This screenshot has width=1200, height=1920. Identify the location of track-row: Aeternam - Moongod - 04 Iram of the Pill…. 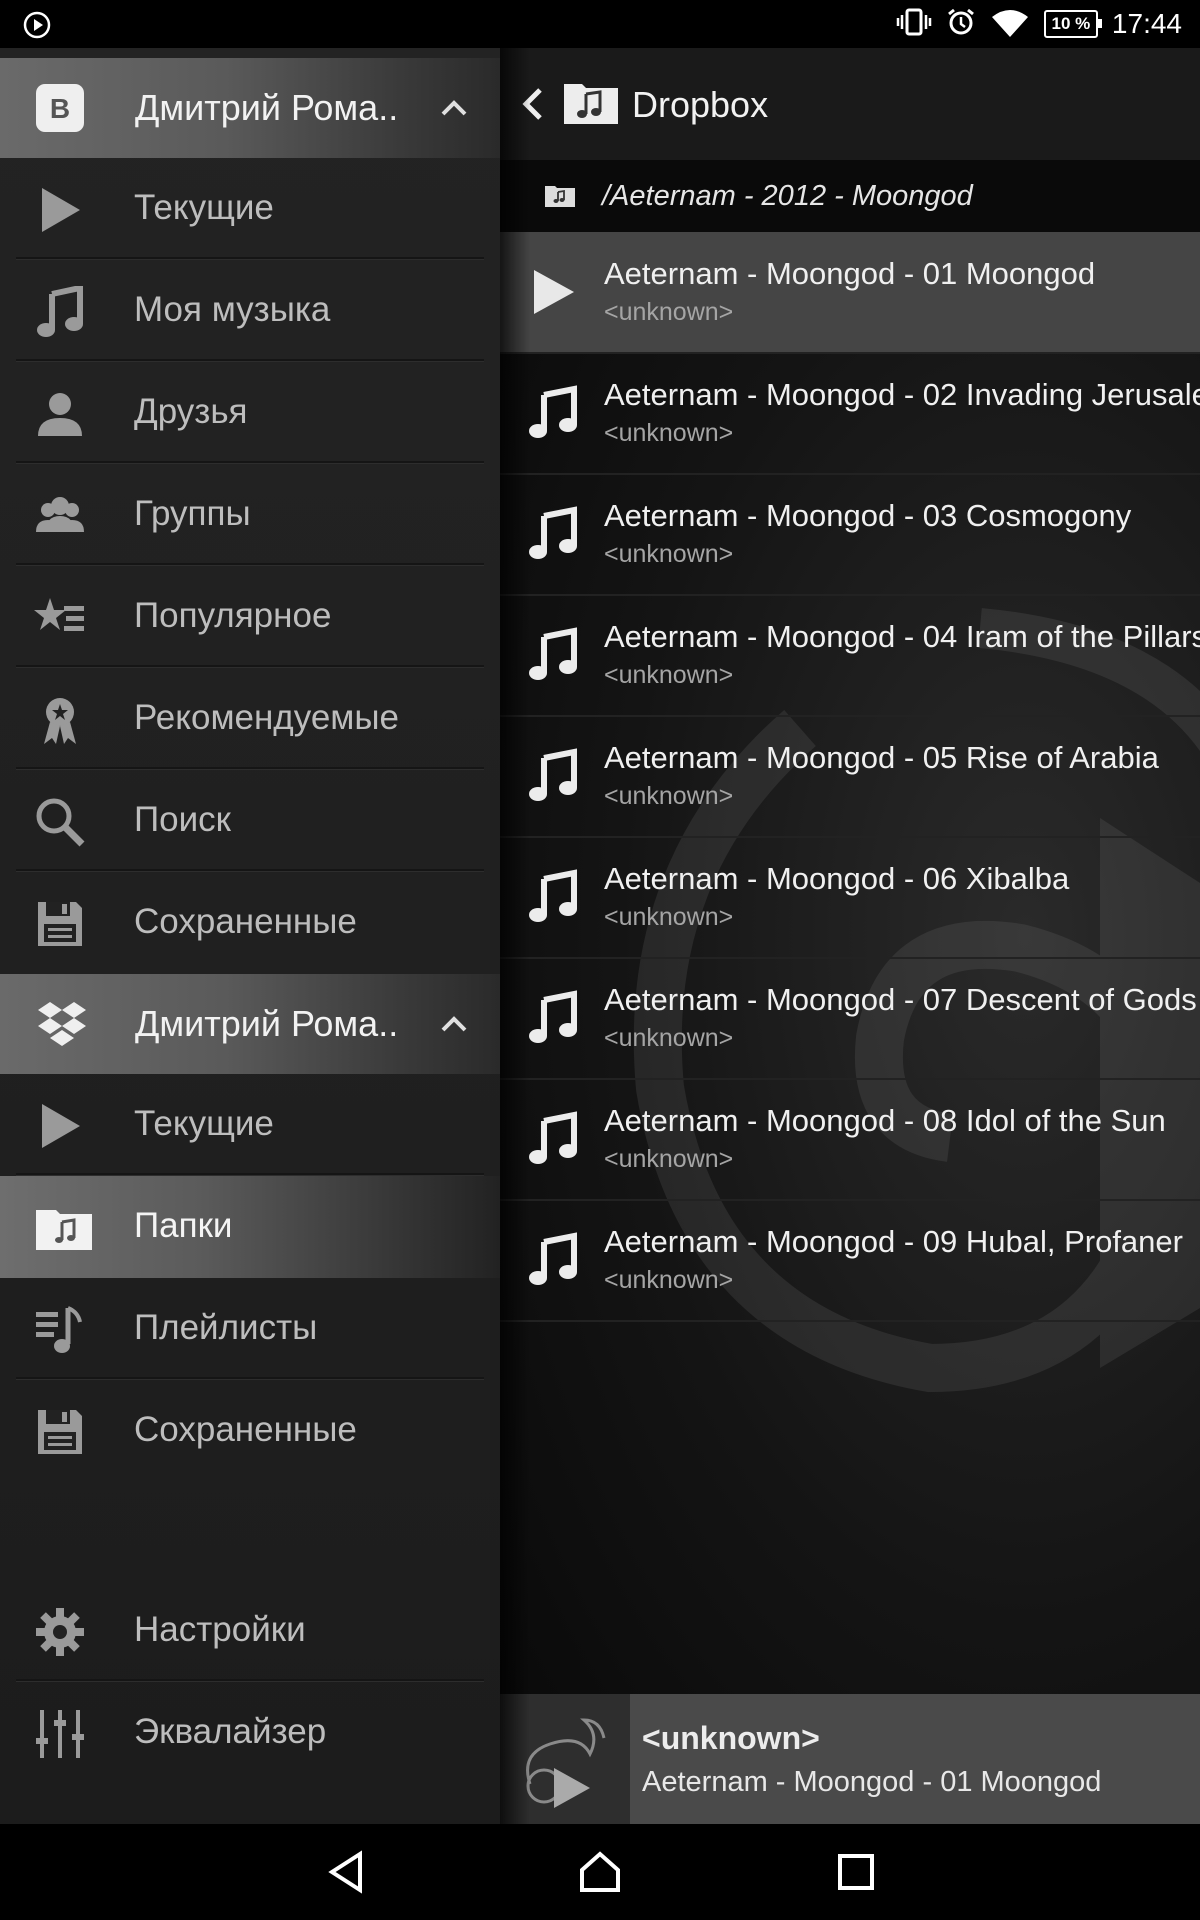
(850, 656).